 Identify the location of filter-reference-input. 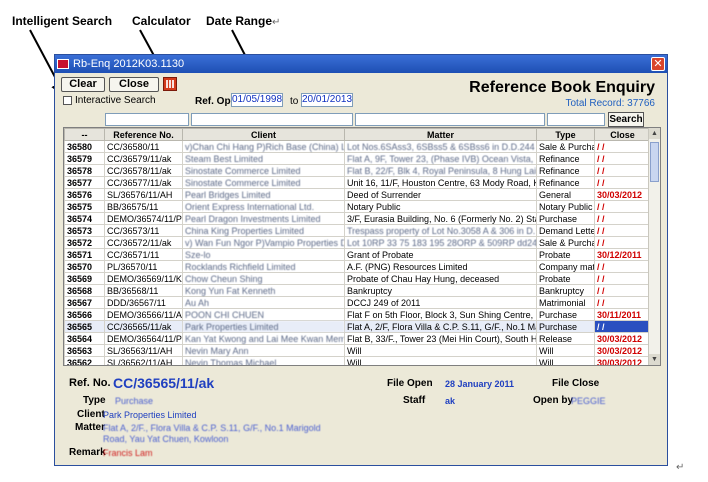
(147, 119).